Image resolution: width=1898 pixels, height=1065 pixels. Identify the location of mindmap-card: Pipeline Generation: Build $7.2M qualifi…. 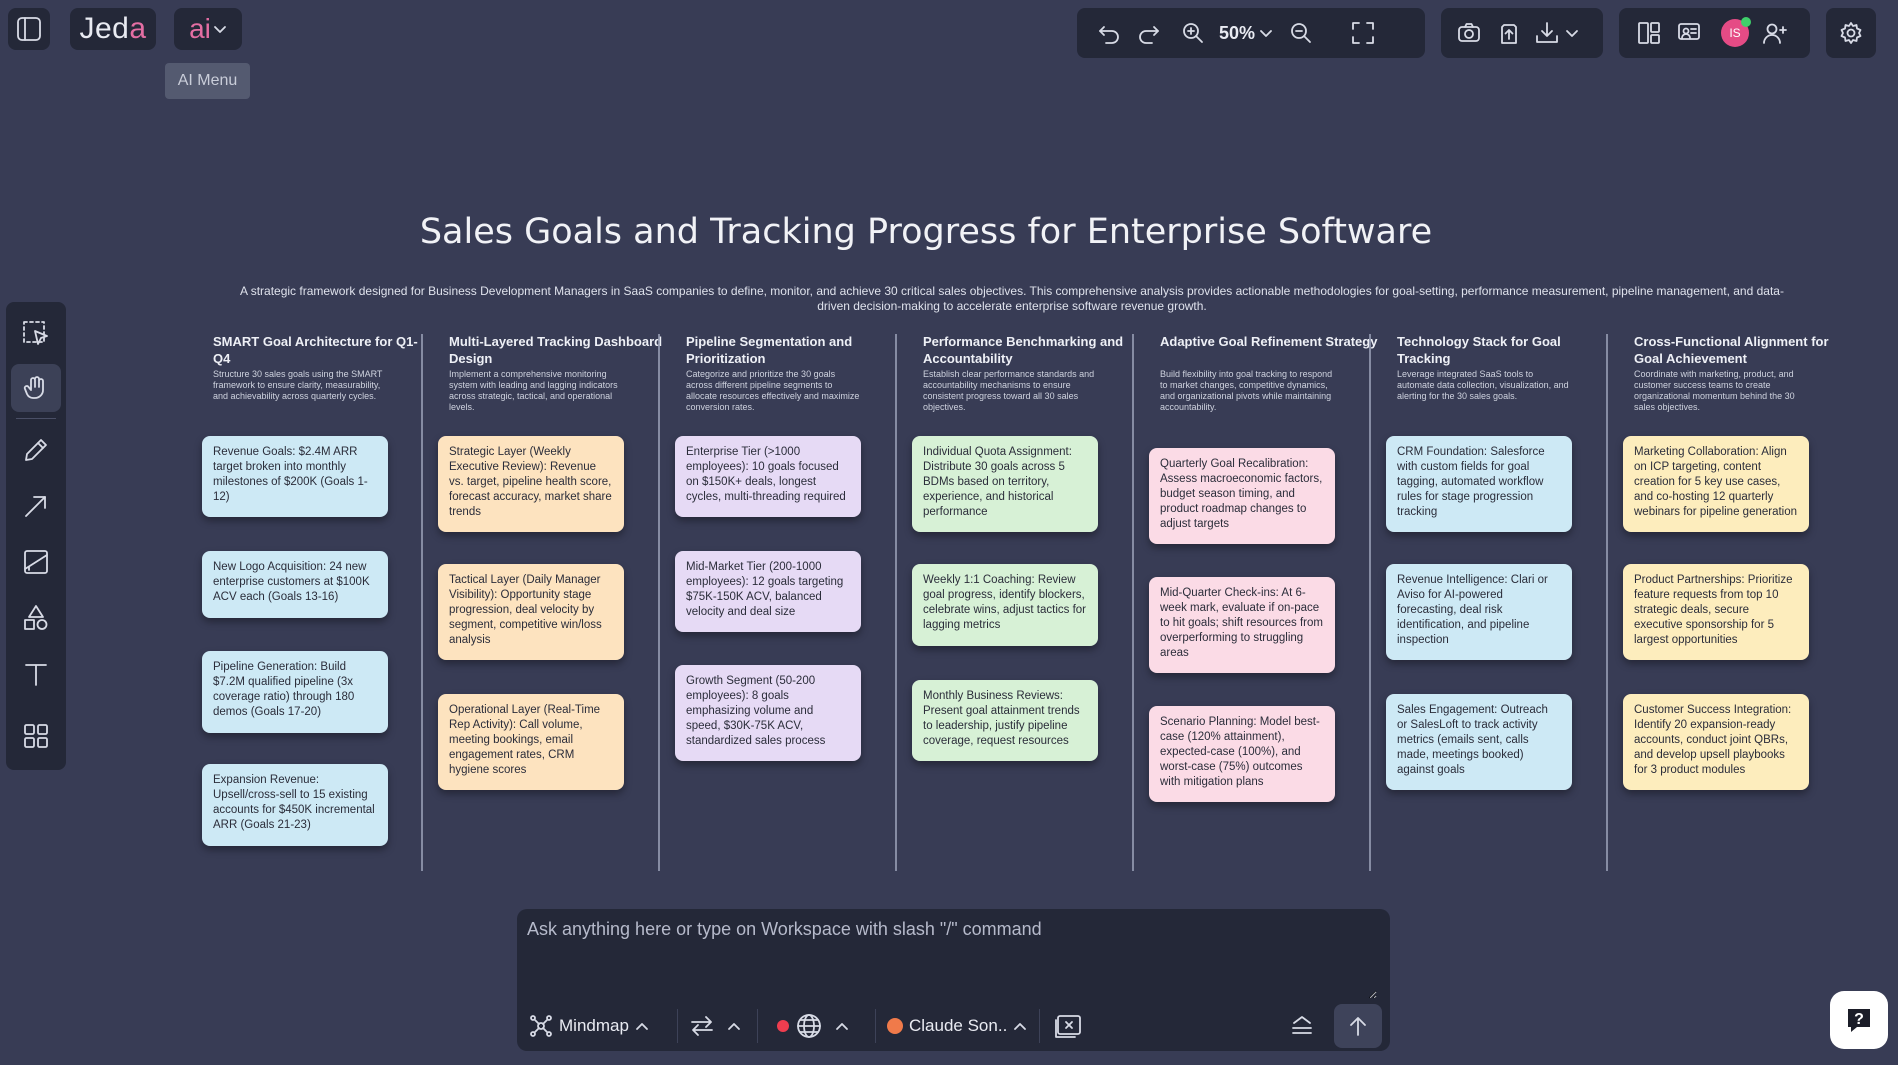
(295, 692).